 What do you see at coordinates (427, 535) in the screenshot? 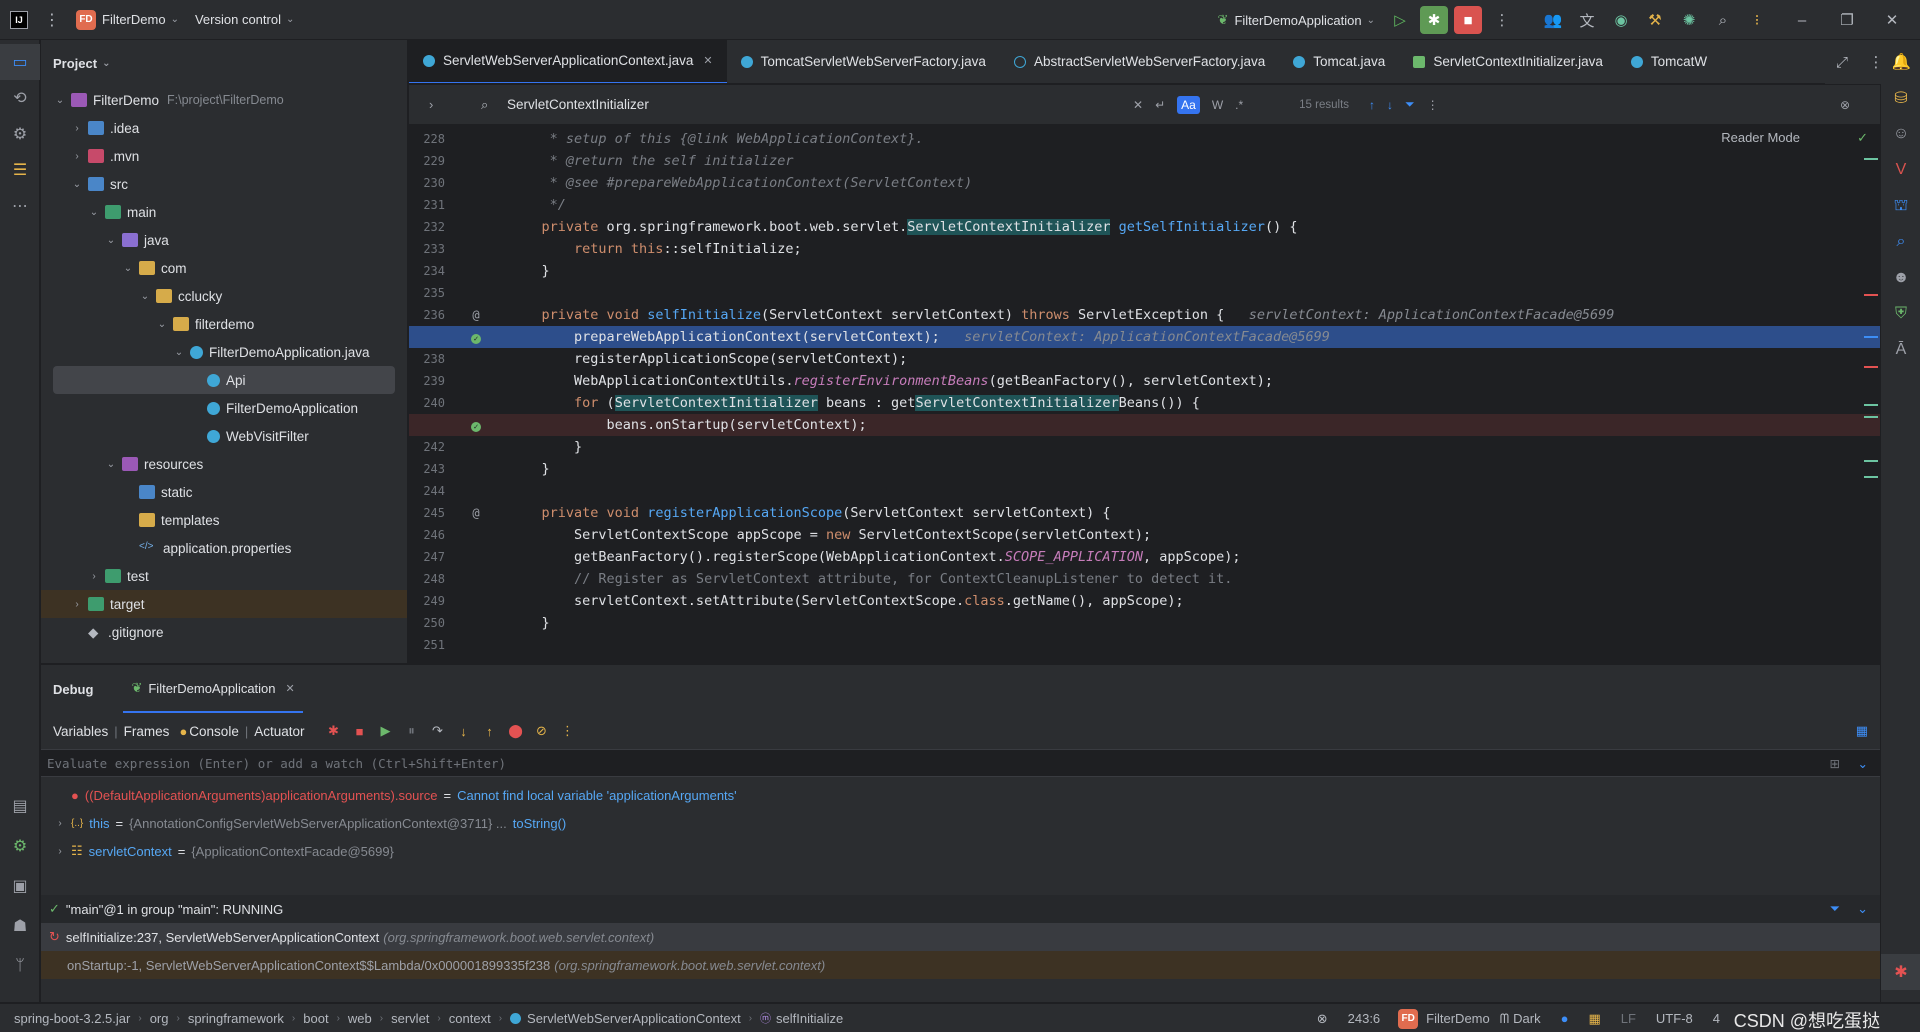
I see `line-number: 246` at bounding box center [427, 535].